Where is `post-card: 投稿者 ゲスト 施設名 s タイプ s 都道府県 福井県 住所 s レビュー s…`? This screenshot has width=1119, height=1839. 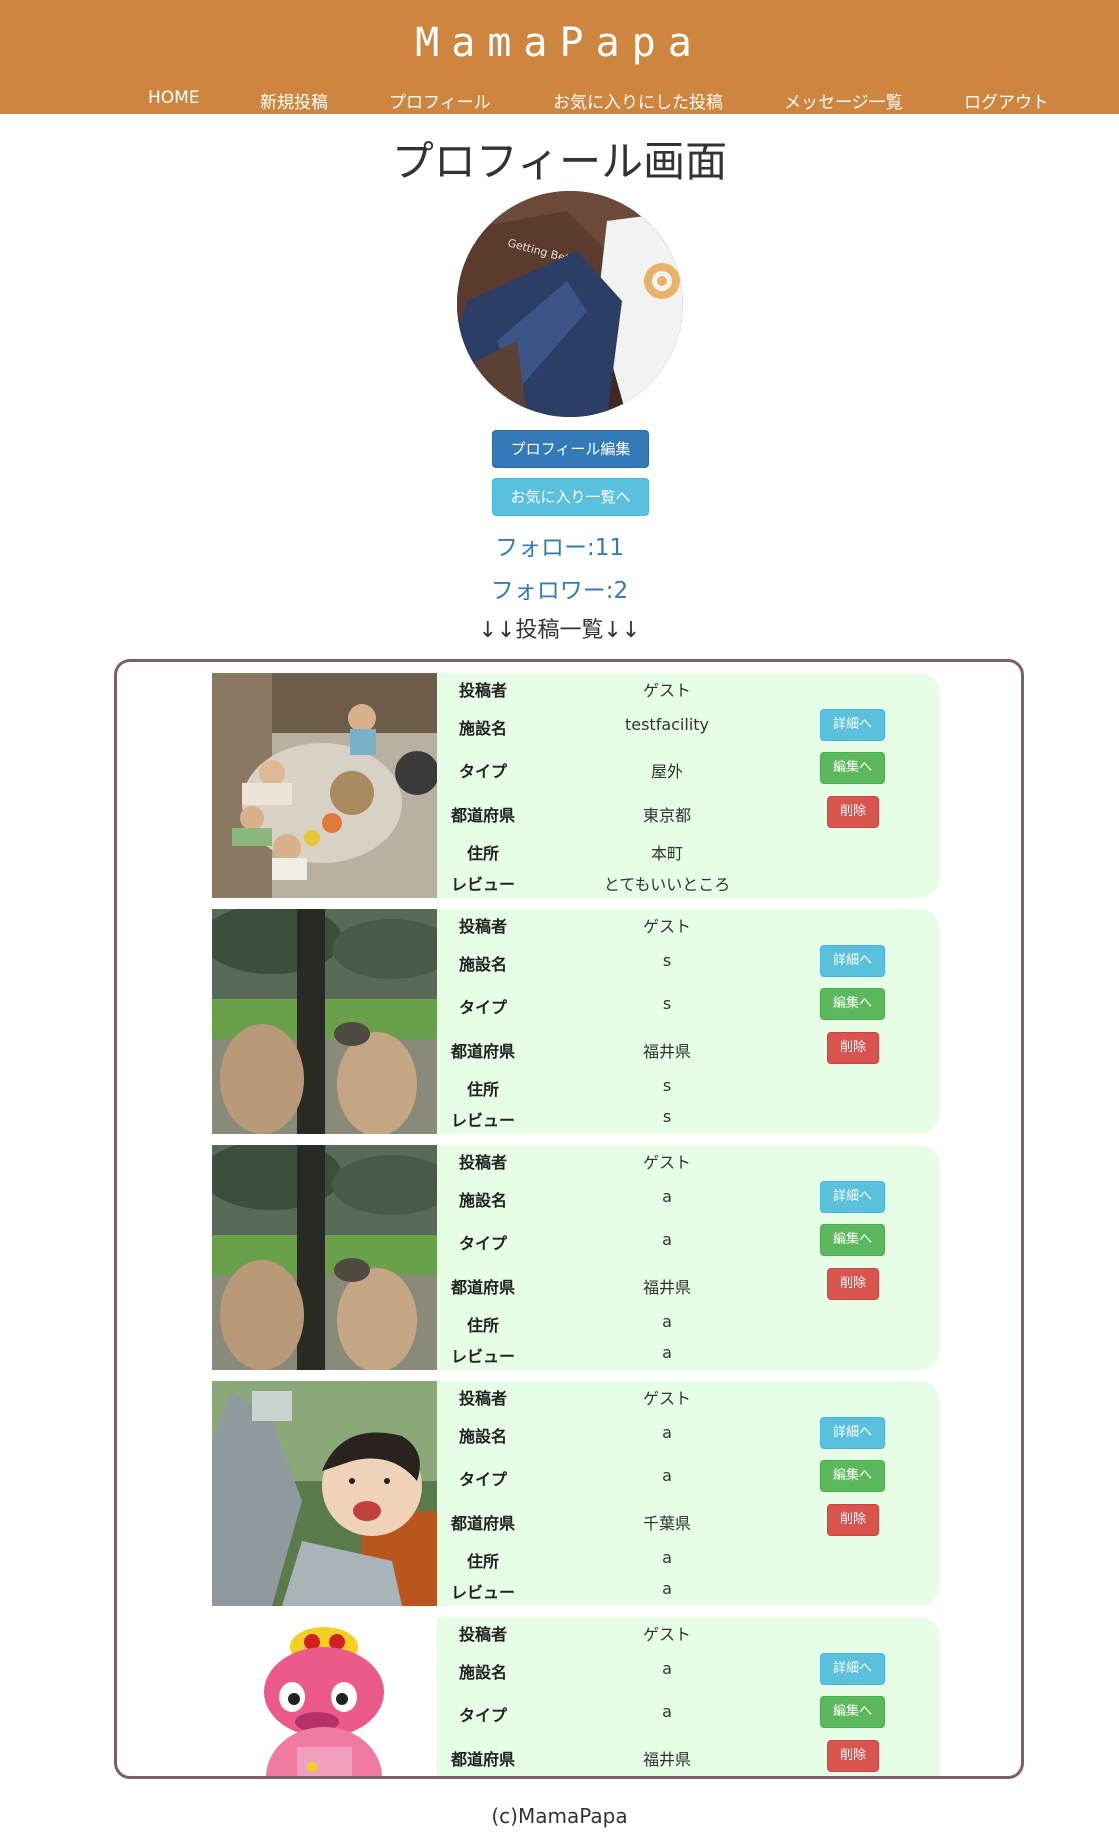 post-card: 投稿者 ゲスト 施設名 s タイプ s 都道府県 福井県 住所 s レビュー s… is located at coordinates (576, 1021).